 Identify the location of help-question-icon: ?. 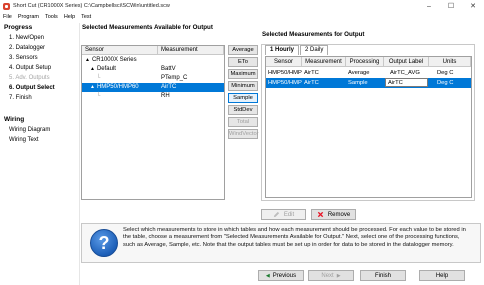
(104, 243).